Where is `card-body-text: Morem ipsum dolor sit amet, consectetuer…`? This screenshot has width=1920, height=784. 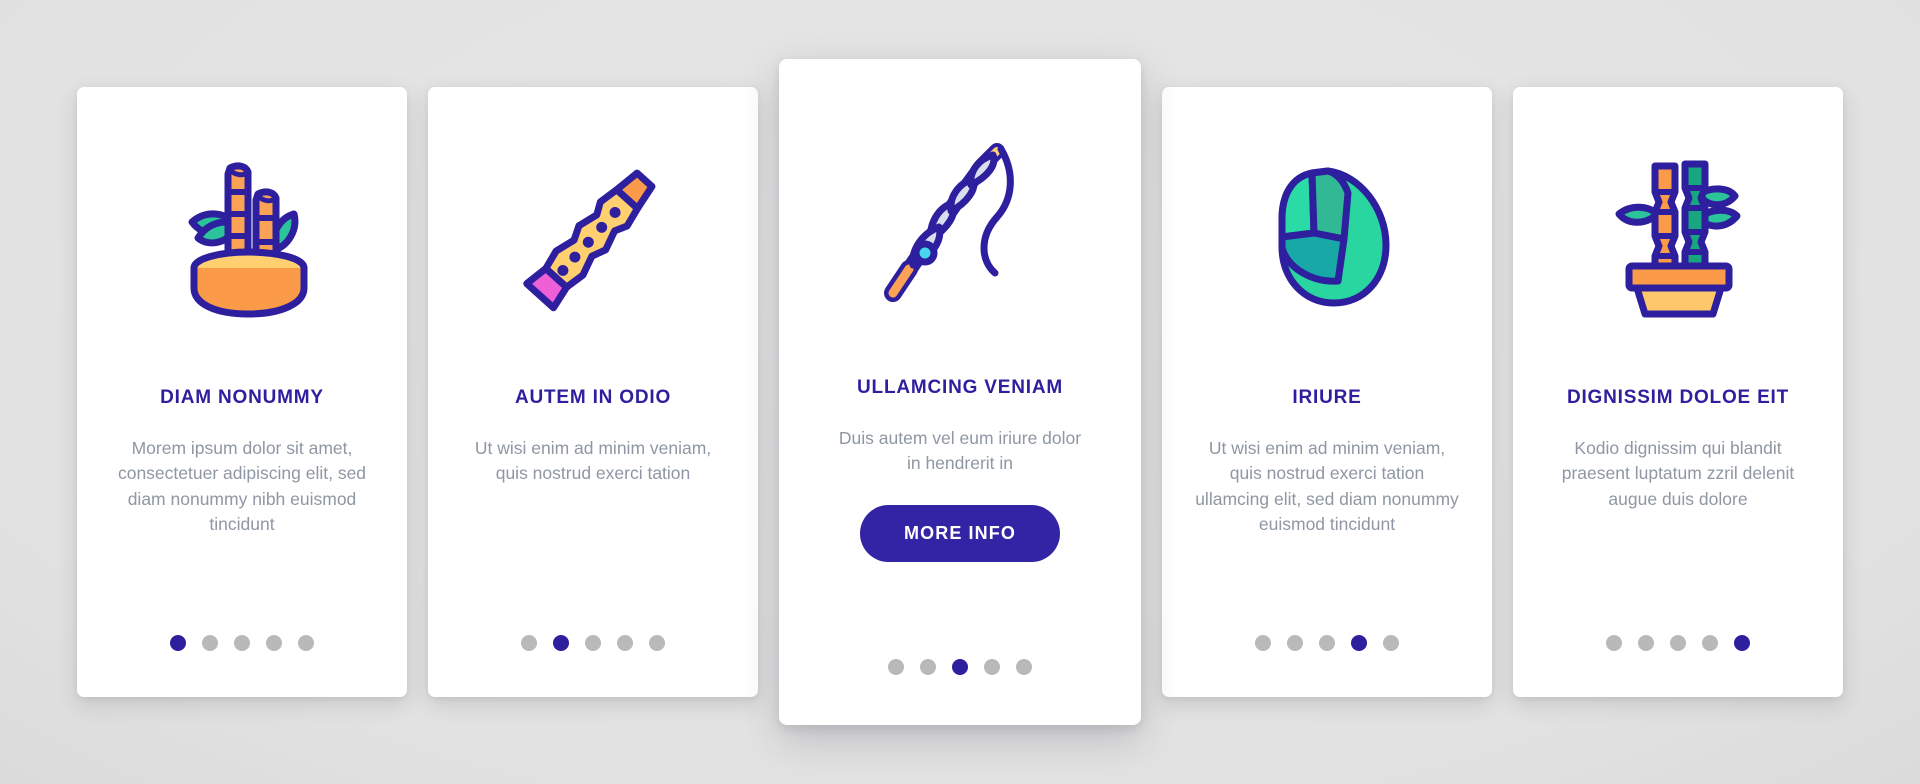
card-body-text: Morem ipsum dolor sit amet, consectetuer… is located at coordinates (242, 485).